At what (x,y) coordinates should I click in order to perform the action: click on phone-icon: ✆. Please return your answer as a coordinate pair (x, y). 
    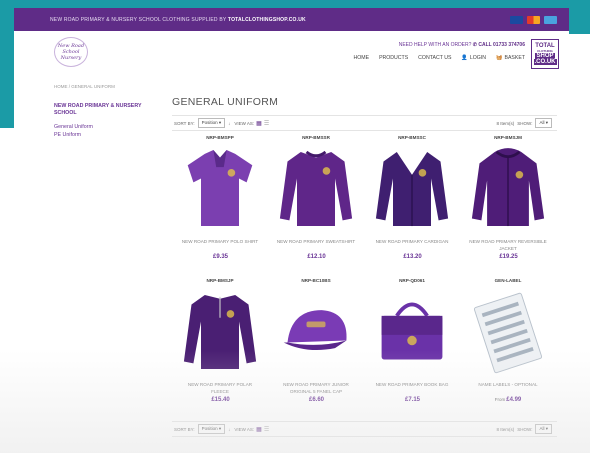
    Looking at the image, I should click on (474, 45).